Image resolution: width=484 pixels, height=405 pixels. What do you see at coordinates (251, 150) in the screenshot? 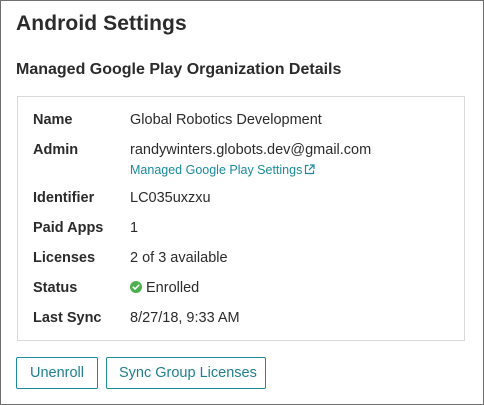
I see `admin-email: randywinters.globots.dev@gmail.com` at bounding box center [251, 150].